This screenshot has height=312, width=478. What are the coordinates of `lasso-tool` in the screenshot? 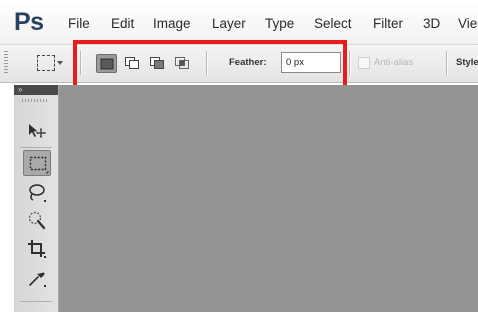 It's located at (37, 193).